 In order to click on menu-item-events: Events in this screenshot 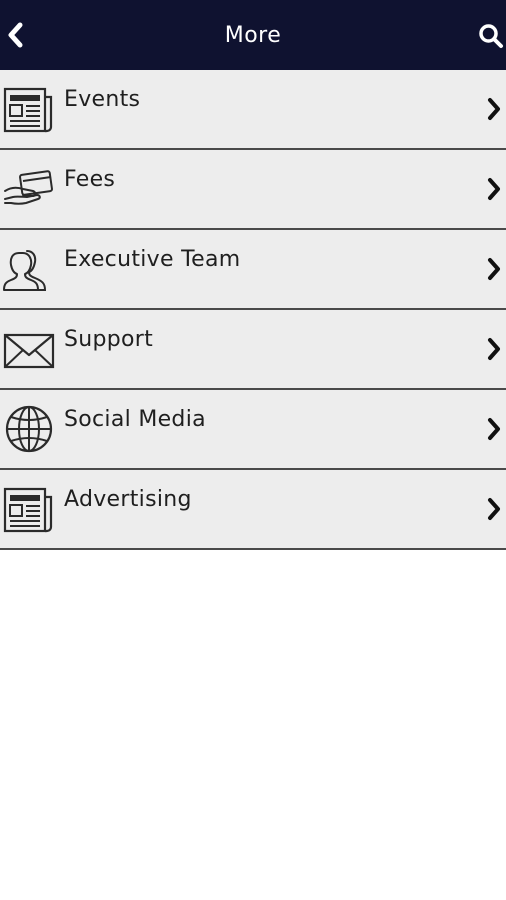, I will do `click(253, 110)`.